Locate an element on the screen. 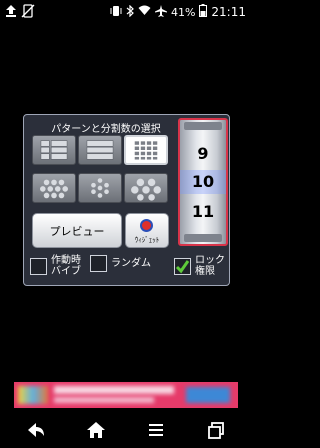 The height and width of the screenshot is (448, 320). drum-bottom-cap is located at coordinates (203, 238).